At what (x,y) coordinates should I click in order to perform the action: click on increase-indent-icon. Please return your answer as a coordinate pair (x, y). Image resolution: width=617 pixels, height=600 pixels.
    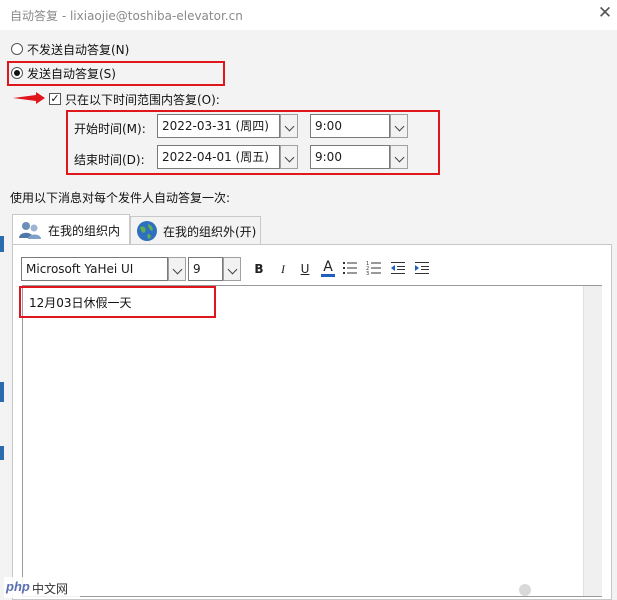
    Looking at the image, I should click on (422, 268).